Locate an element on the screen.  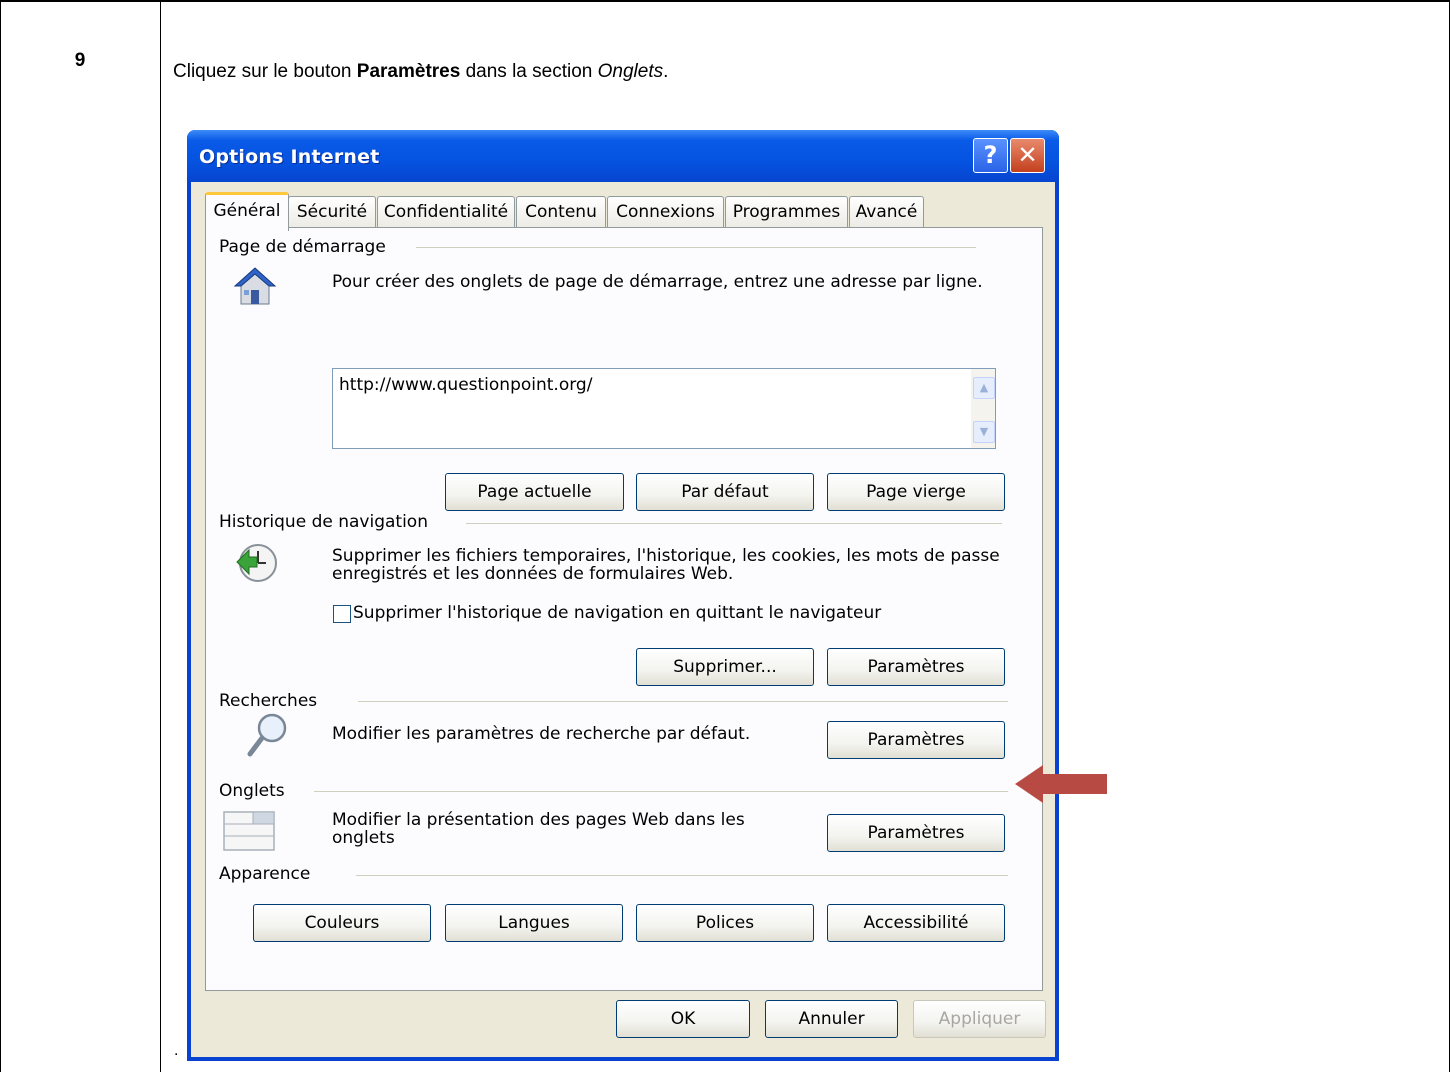
page-actuelle-button: Page actuelle is located at coordinates (534, 492).